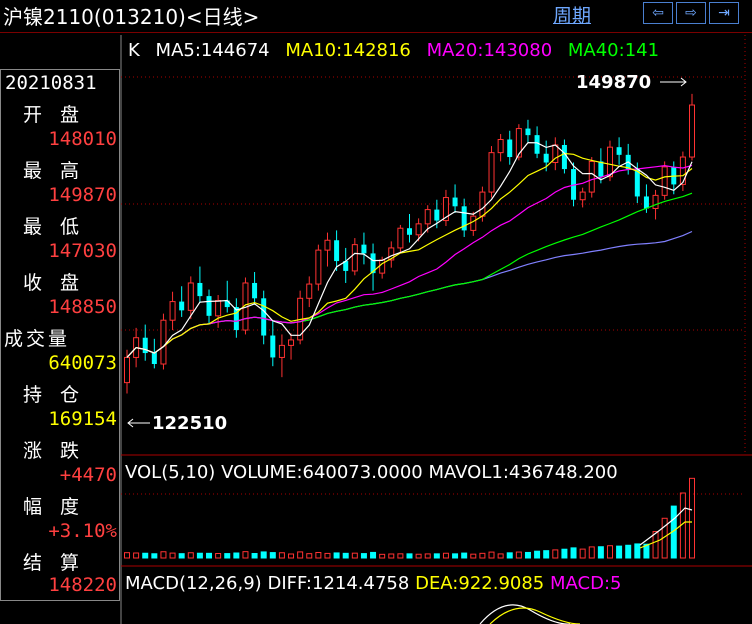 The height and width of the screenshot is (624, 752). I want to click on info-value-change-pct: +3.10%, so click(82, 531).